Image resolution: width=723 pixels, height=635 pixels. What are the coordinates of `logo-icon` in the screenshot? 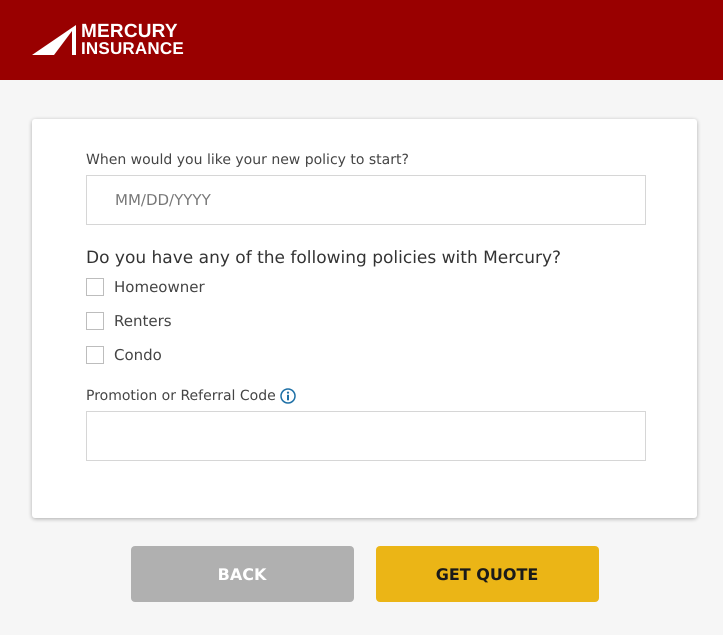 It's located at (54, 40).